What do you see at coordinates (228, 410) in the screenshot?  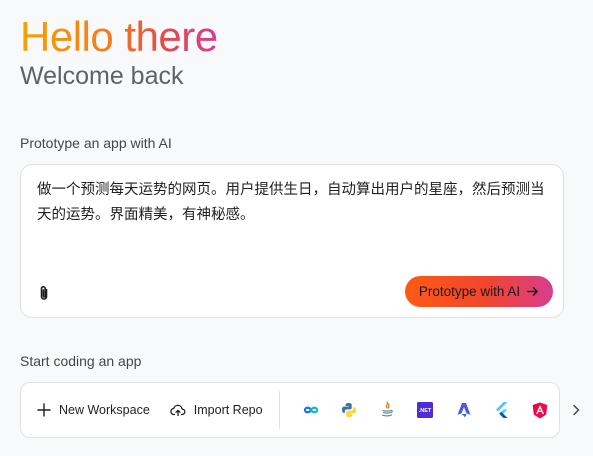 I see `import-repo-label: Import Repo` at bounding box center [228, 410].